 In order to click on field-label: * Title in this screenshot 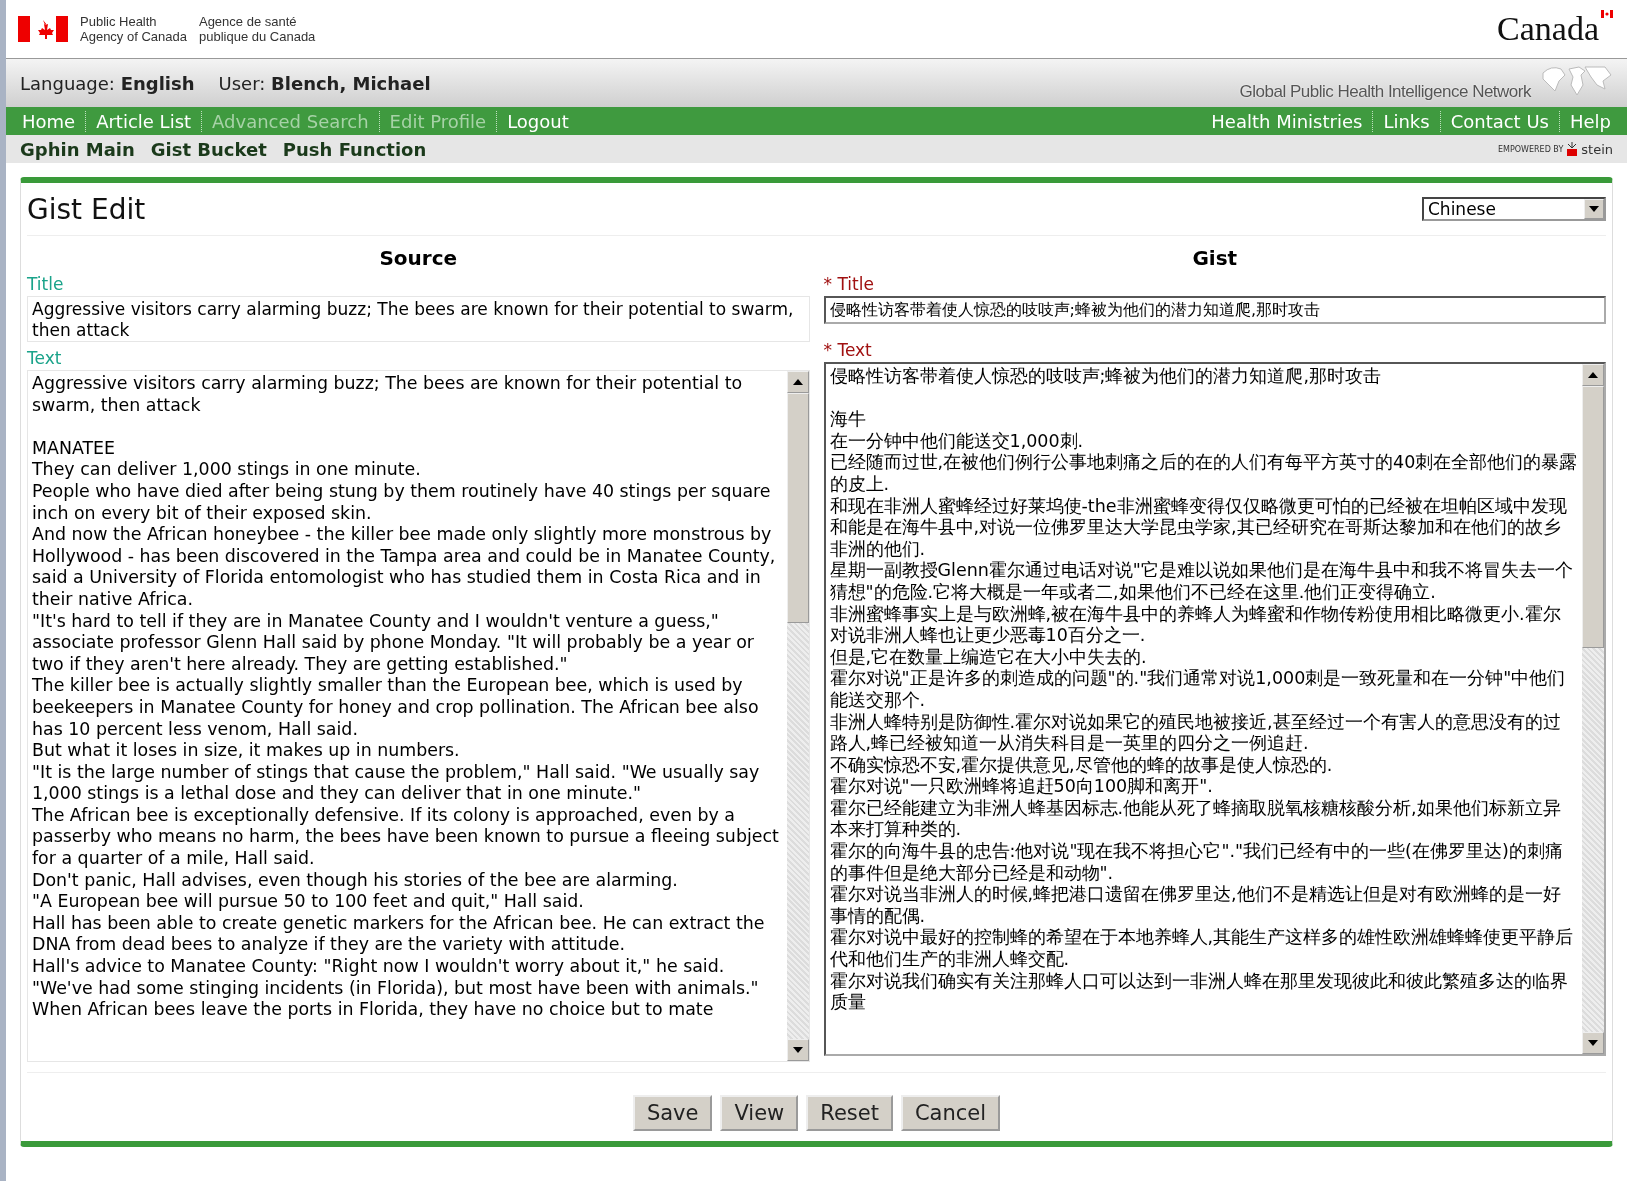, I will do `click(849, 284)`.